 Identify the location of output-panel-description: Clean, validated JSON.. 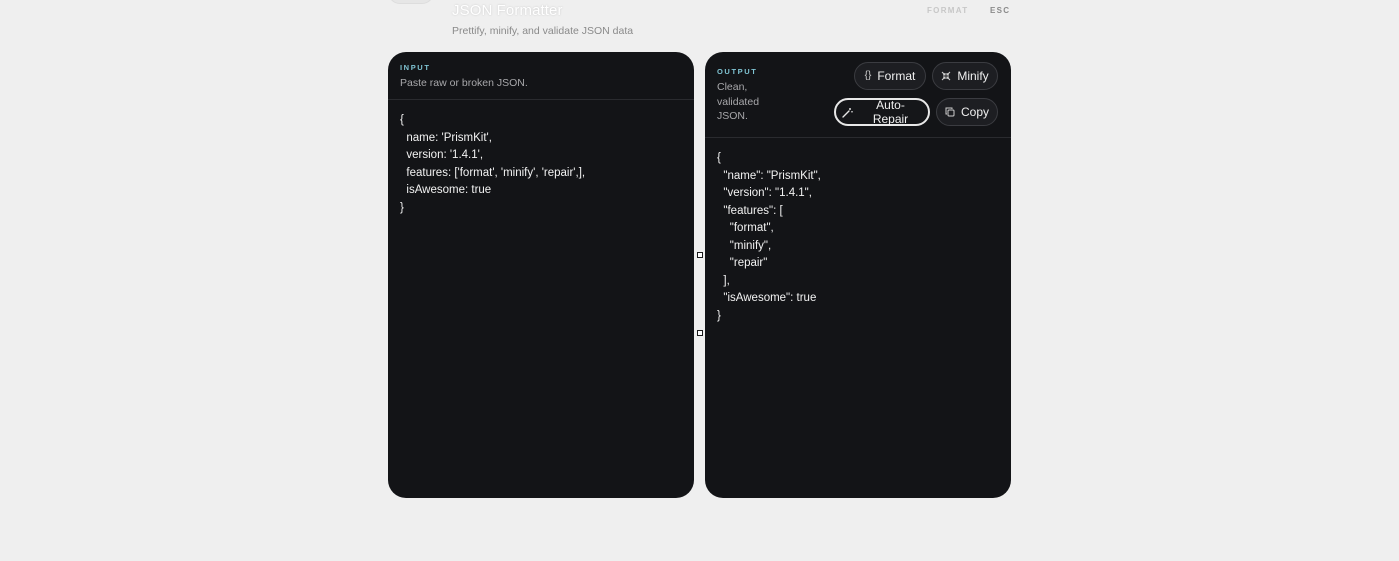
(738, 101).